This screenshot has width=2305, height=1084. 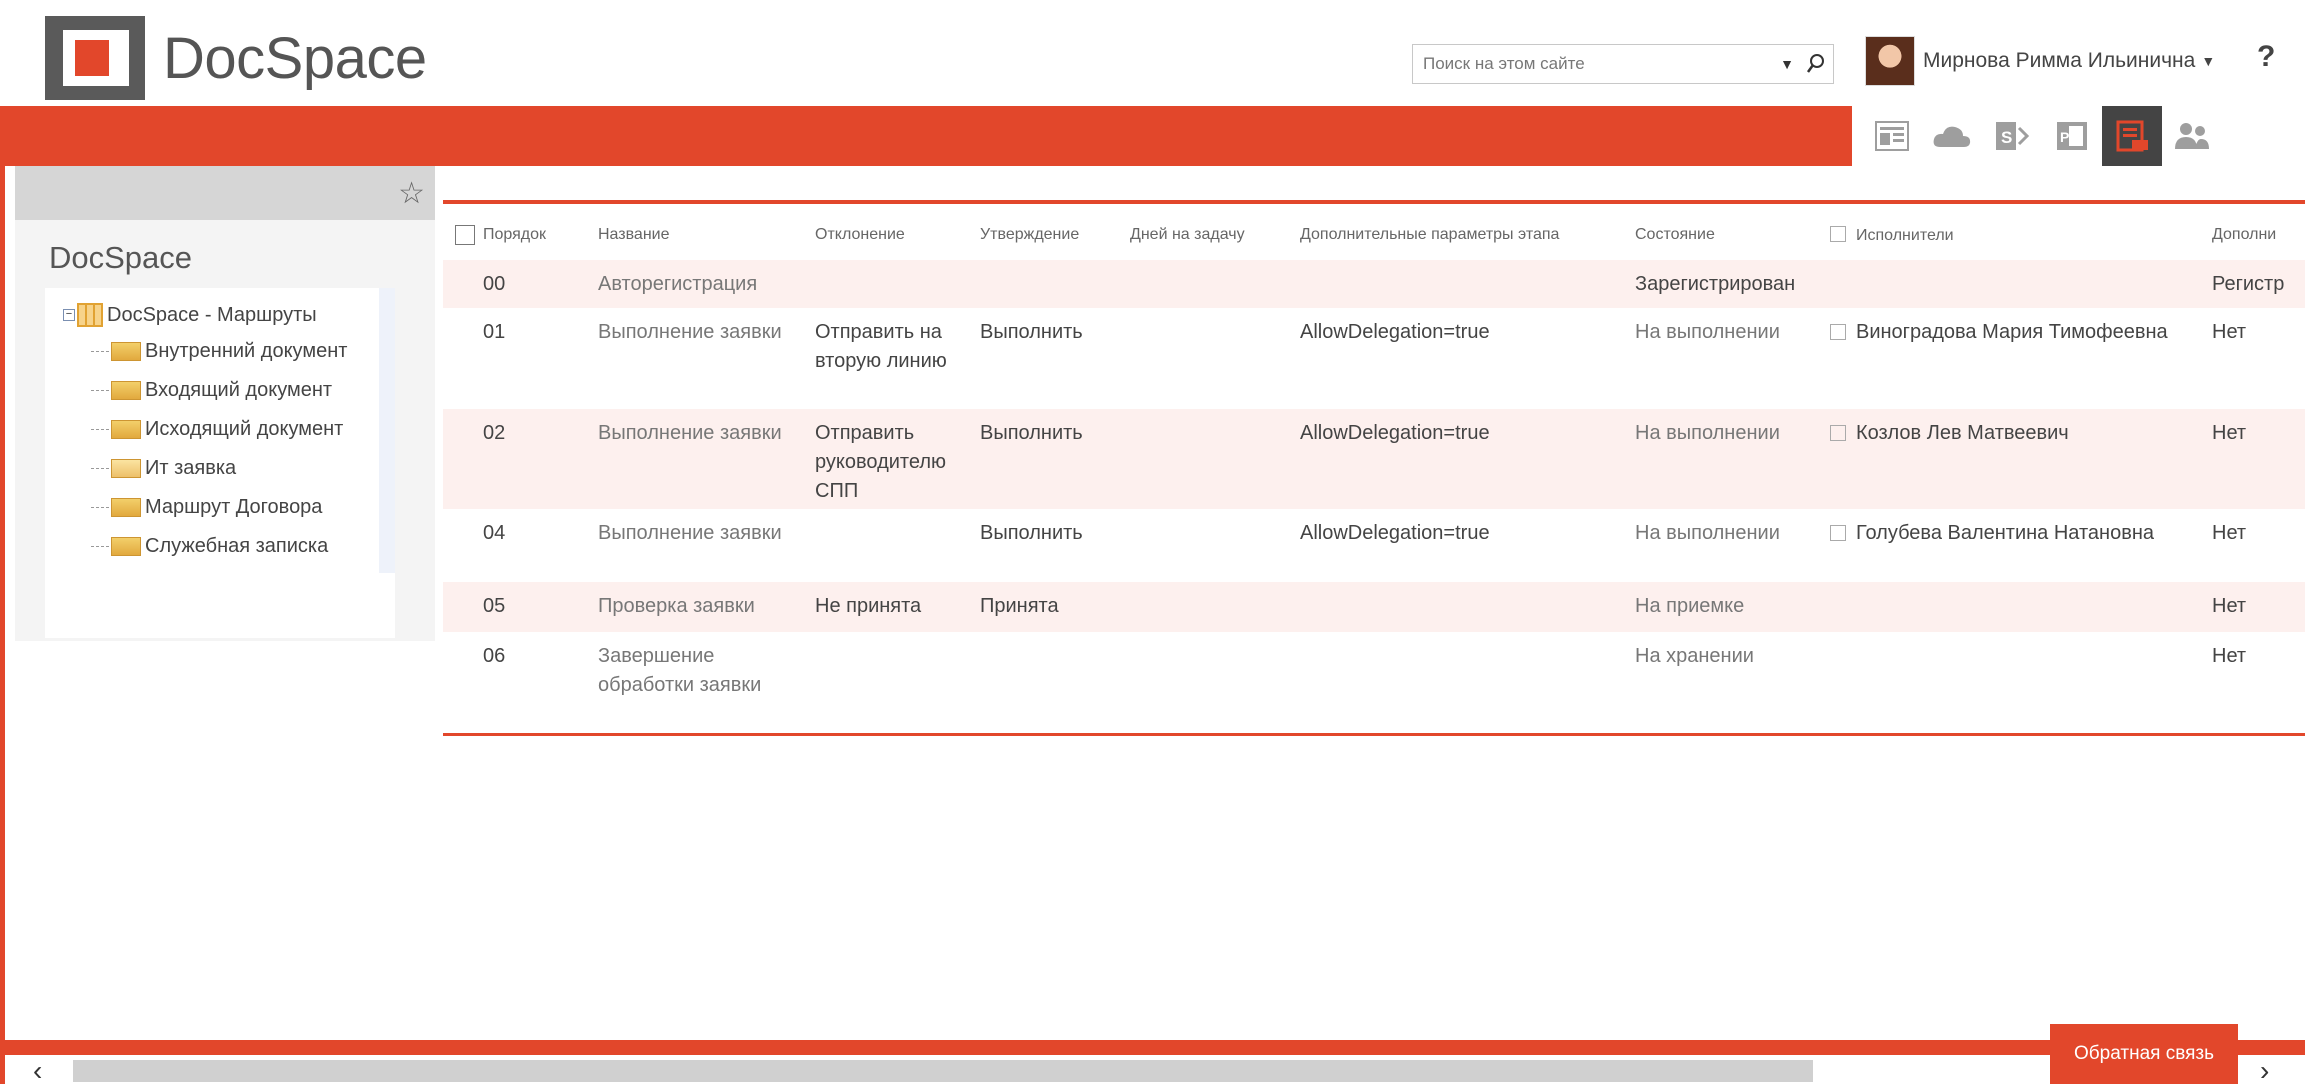 What do you see at coordinates (220, 546) in the screenshot?
I see `tree-item-memo: Служебная записка` at bounding box center [220, 546].